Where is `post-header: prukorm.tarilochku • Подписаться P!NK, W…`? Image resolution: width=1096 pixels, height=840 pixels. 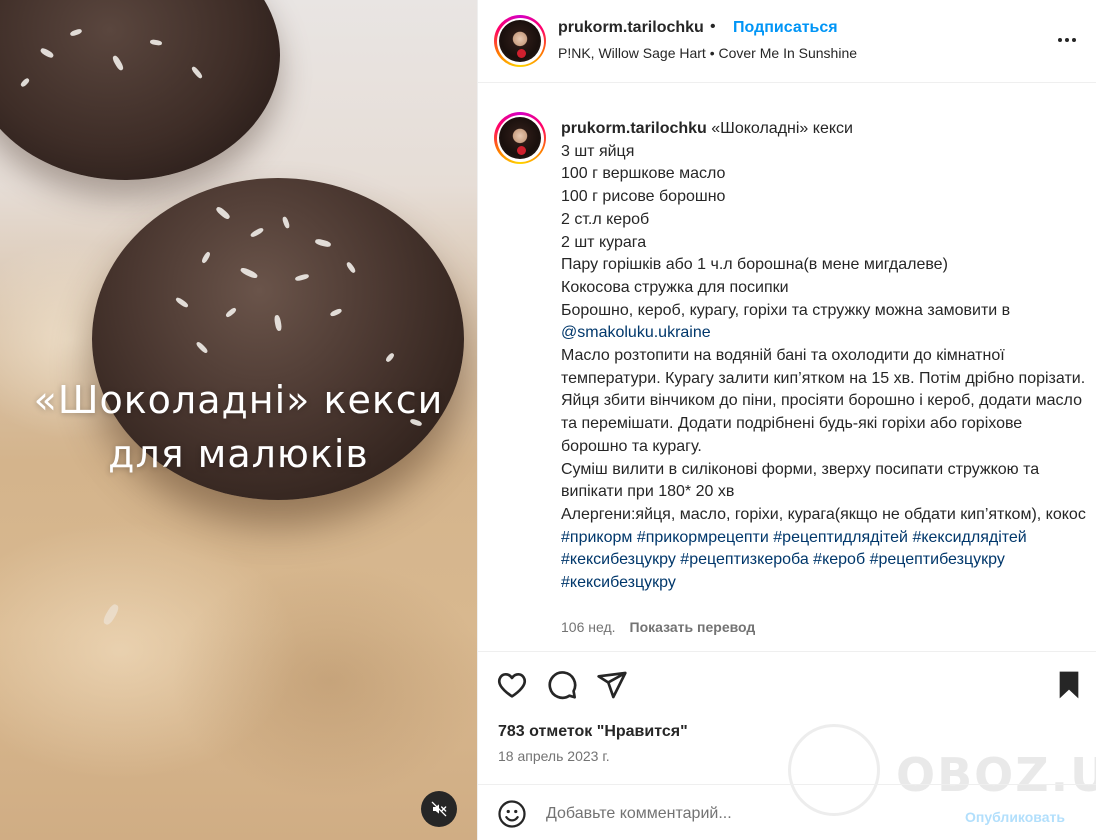 post-header: prukorm.tarilochku • Подписаться P!NK, W… is located at coordinates (787, 41).